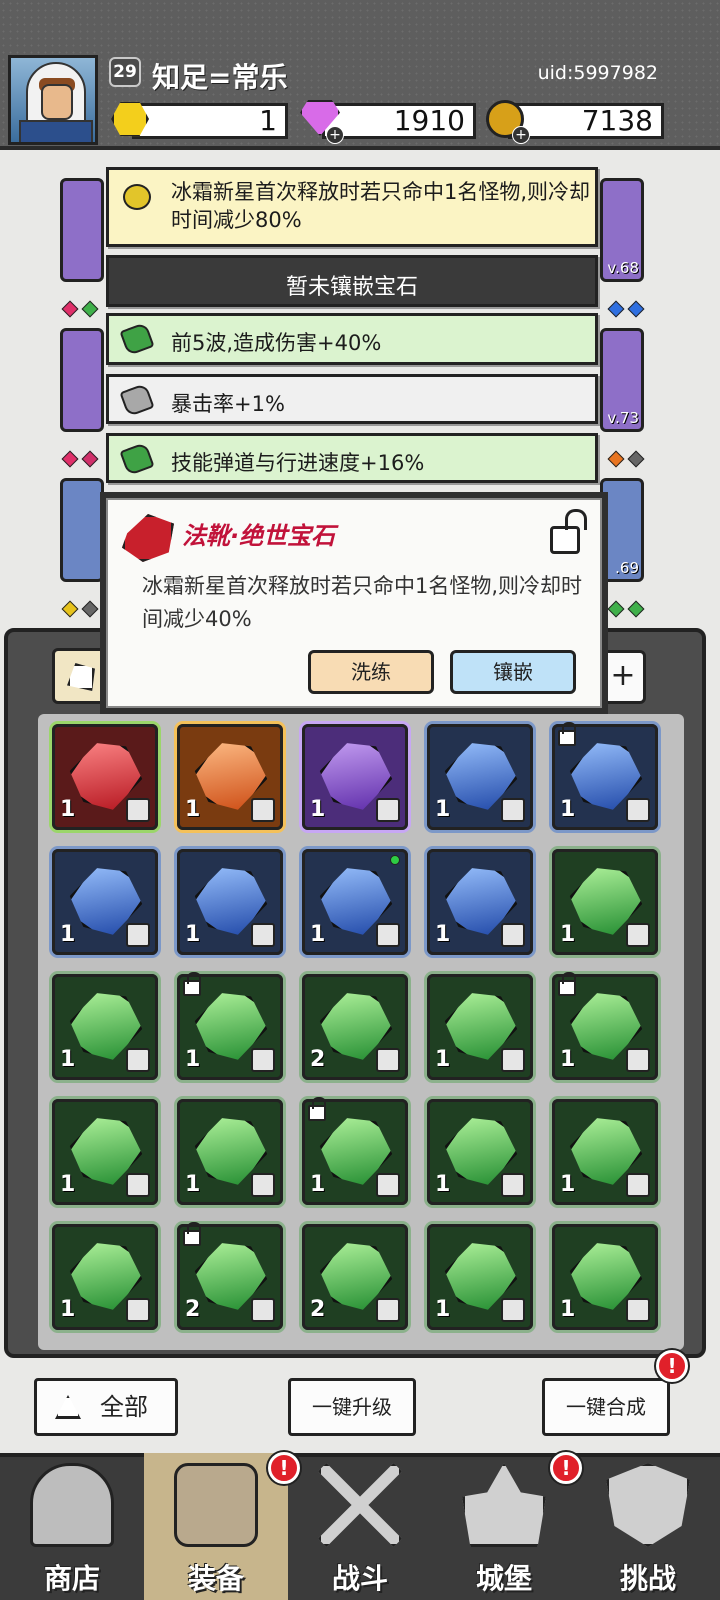  I want to click on unlock-icon, so click(568, 531).